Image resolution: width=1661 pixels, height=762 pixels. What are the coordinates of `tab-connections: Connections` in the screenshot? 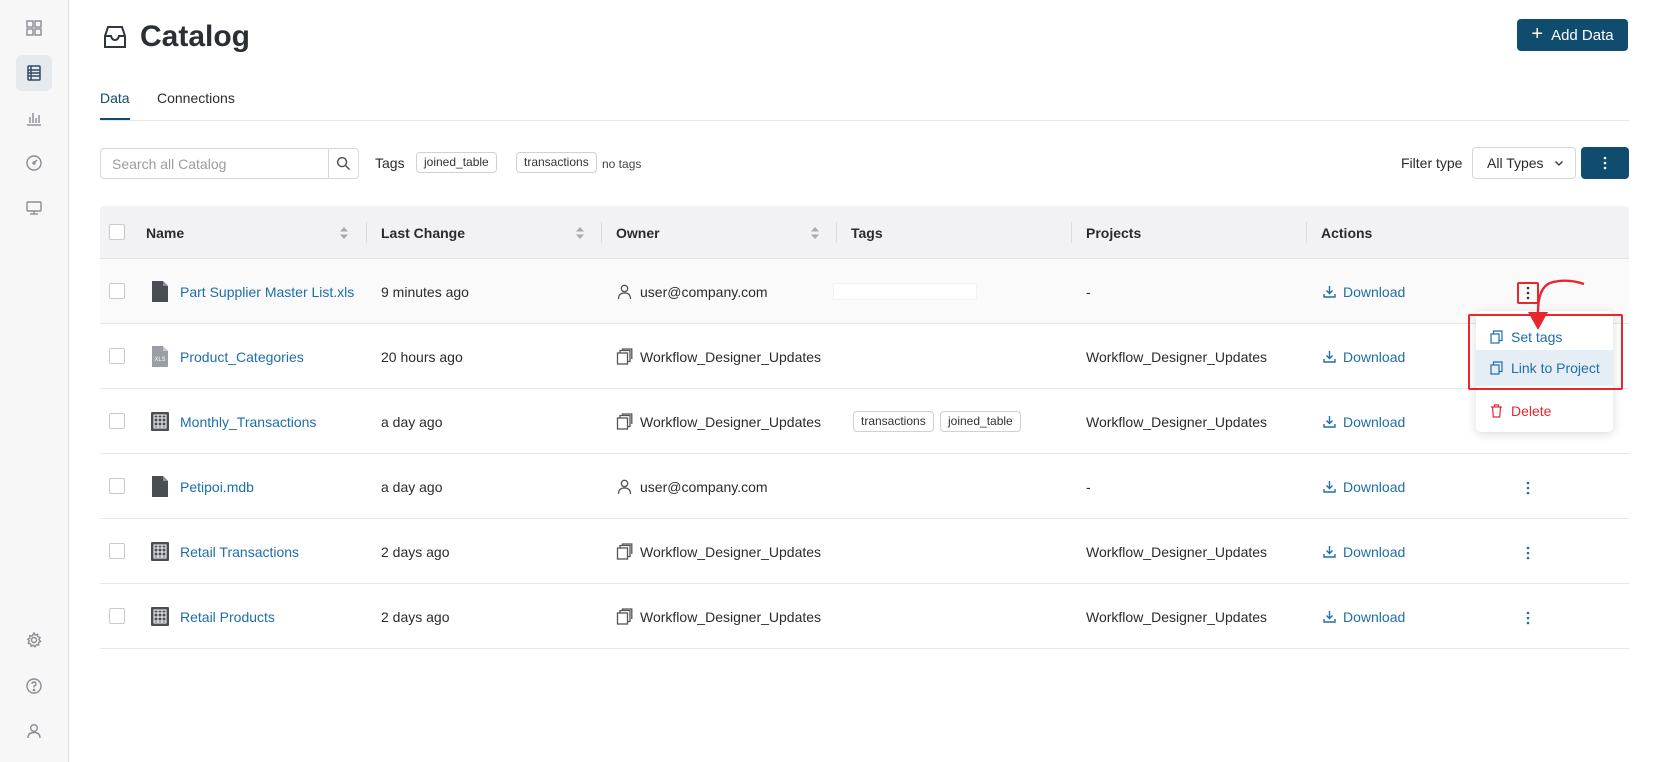 It's located at (196, 104).